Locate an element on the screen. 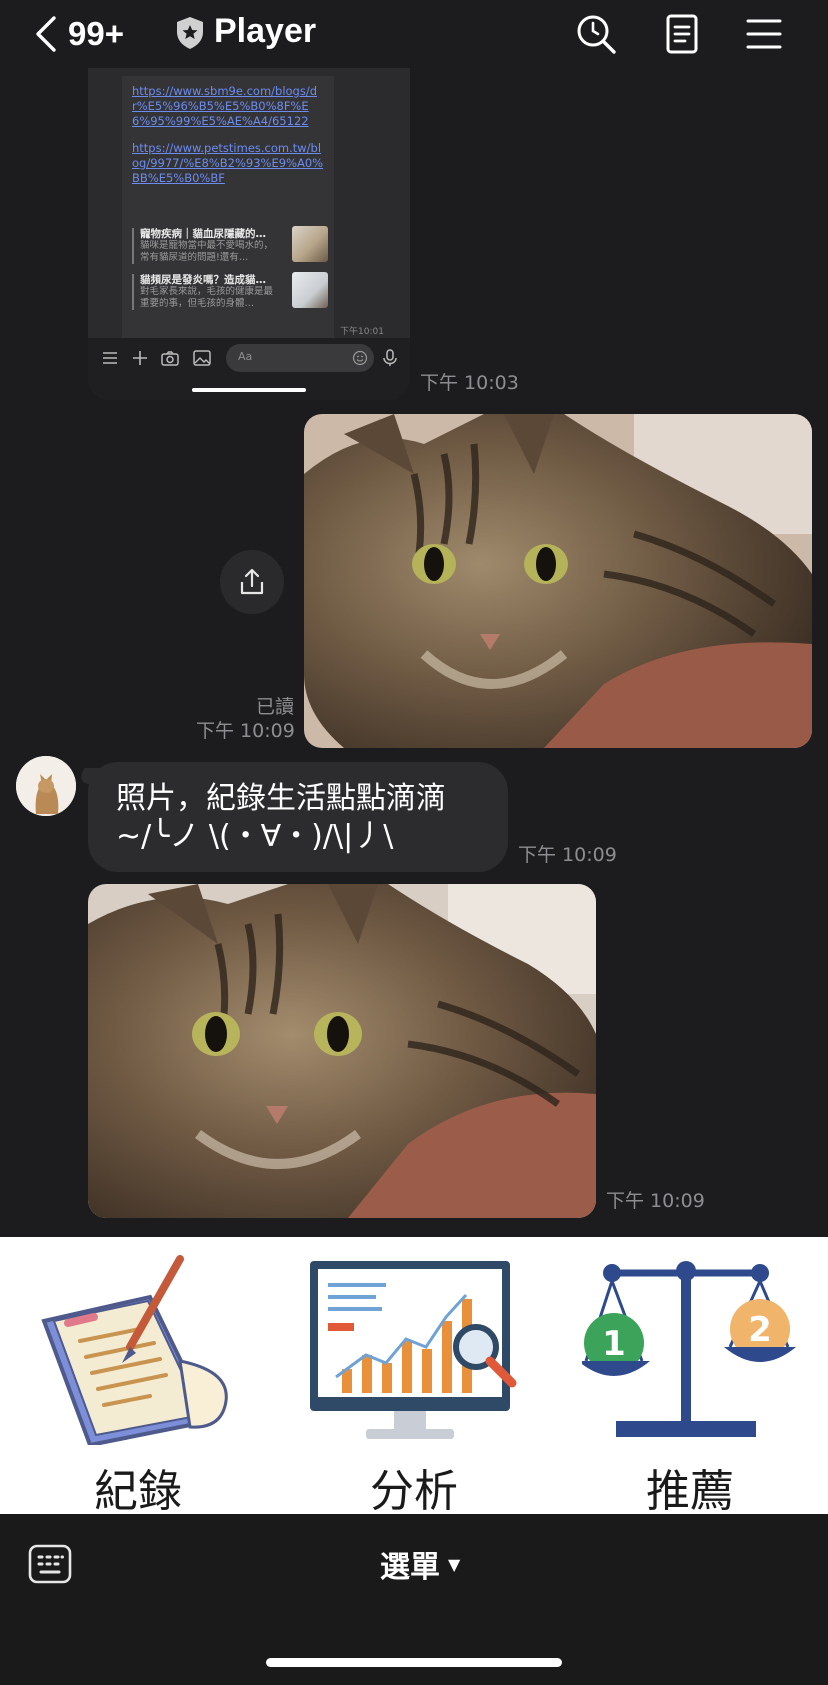 This screenshot has width=828, height=1685. list-icon is located at coordinates (110, 358).